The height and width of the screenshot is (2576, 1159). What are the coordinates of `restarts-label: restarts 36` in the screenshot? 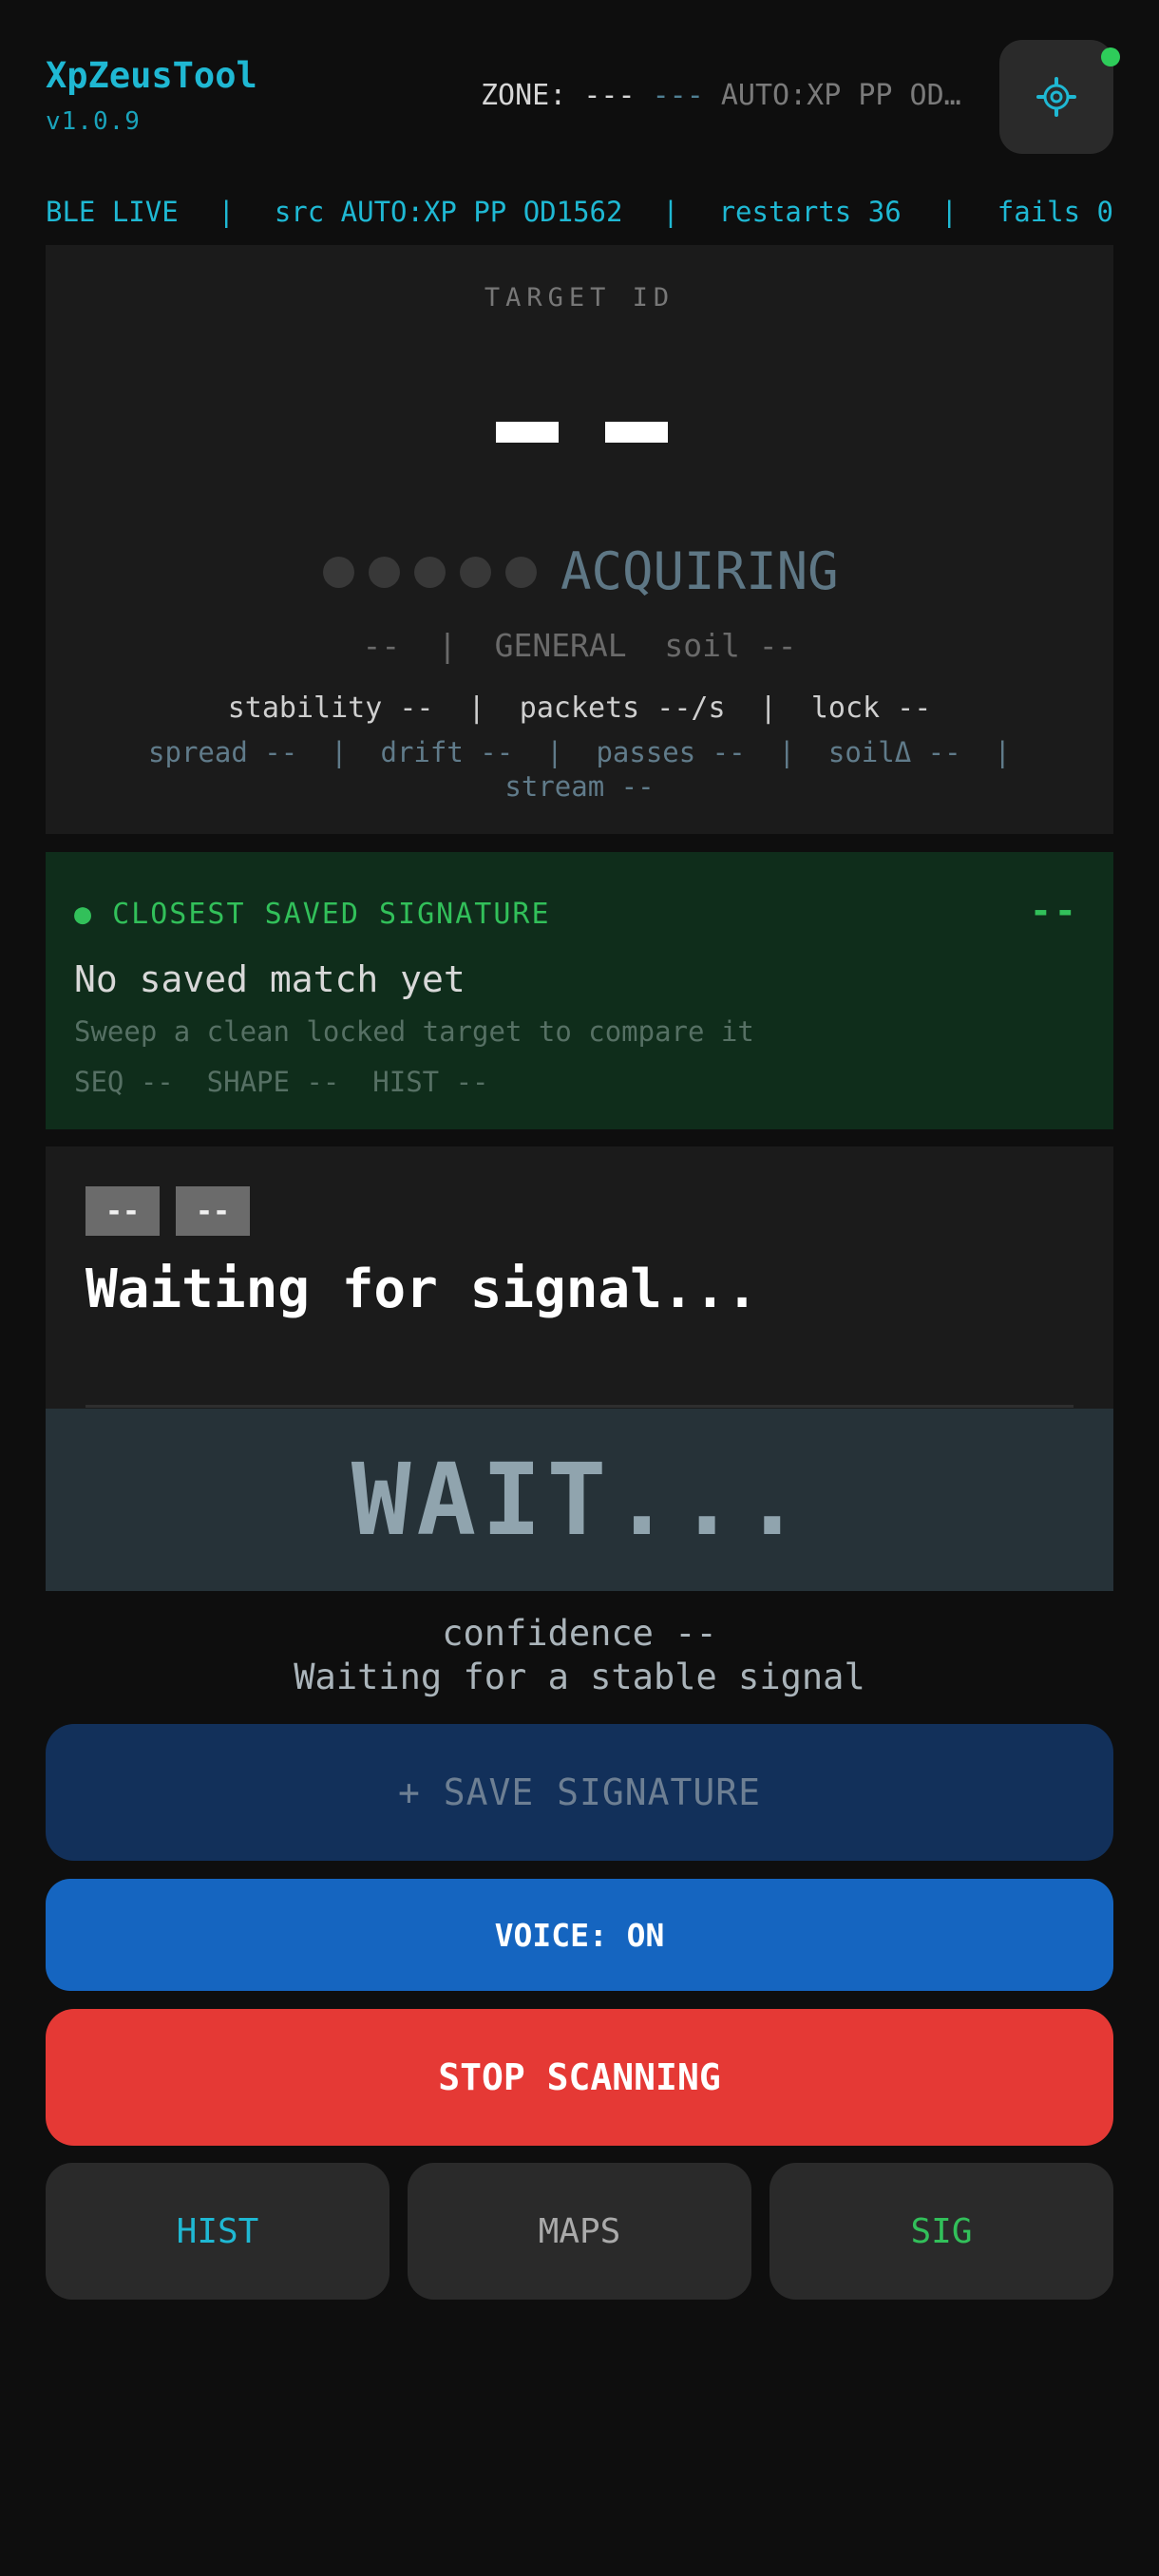 It's located at (810, 212).